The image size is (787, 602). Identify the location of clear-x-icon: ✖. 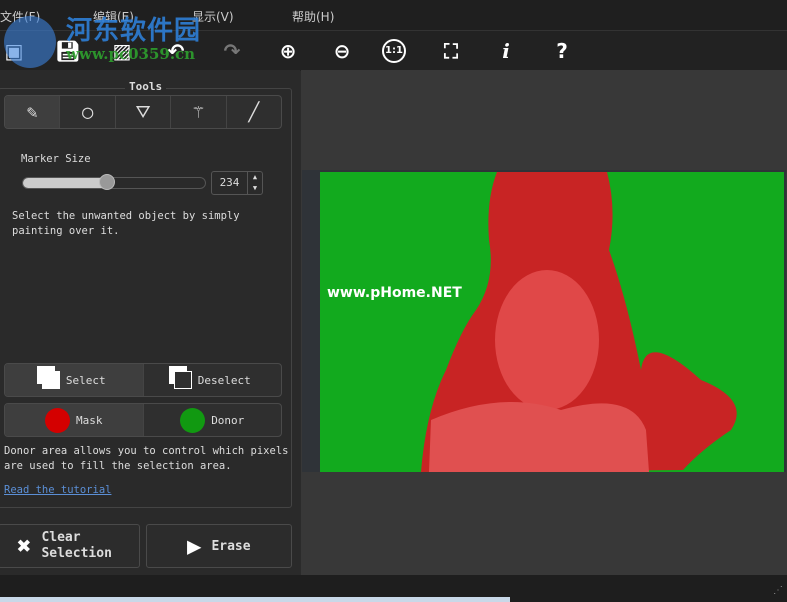
(24, 546).